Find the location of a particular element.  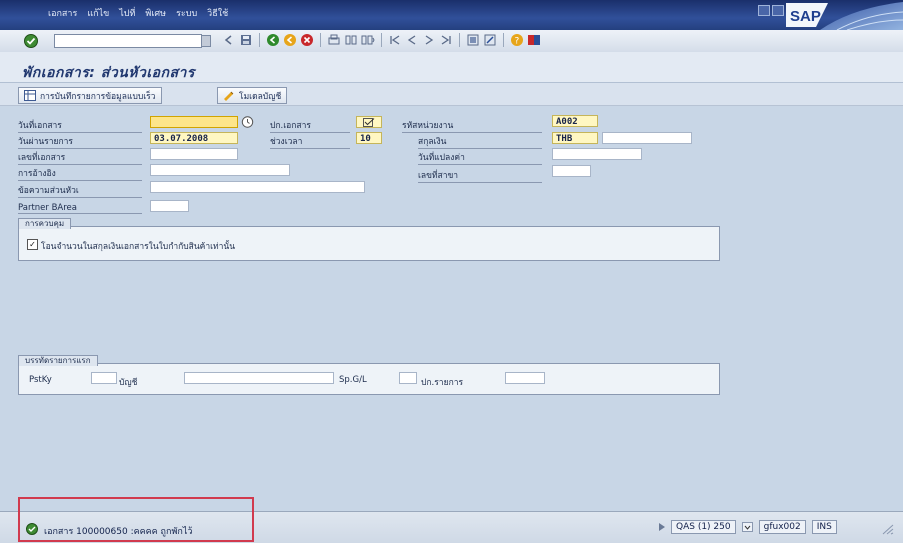

first-line-item-group-title: บรรทัดรายการแรก is located at coordinates (58, 360).